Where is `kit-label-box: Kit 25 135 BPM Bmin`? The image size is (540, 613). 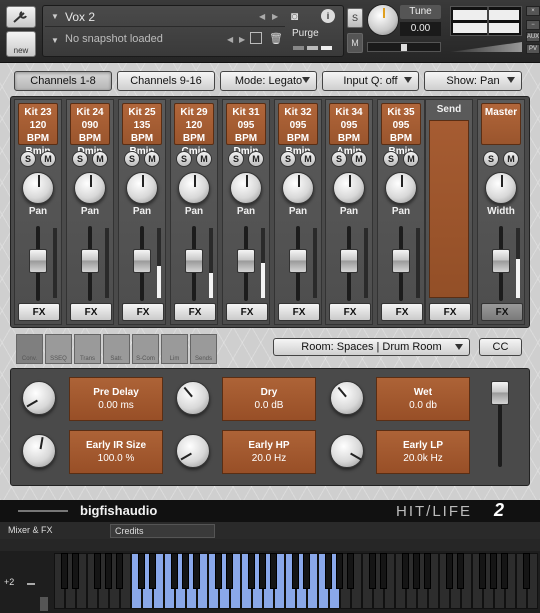 kit-label-box: Kit 25 135 BPM Bmin is located at coordinates (142, 130).